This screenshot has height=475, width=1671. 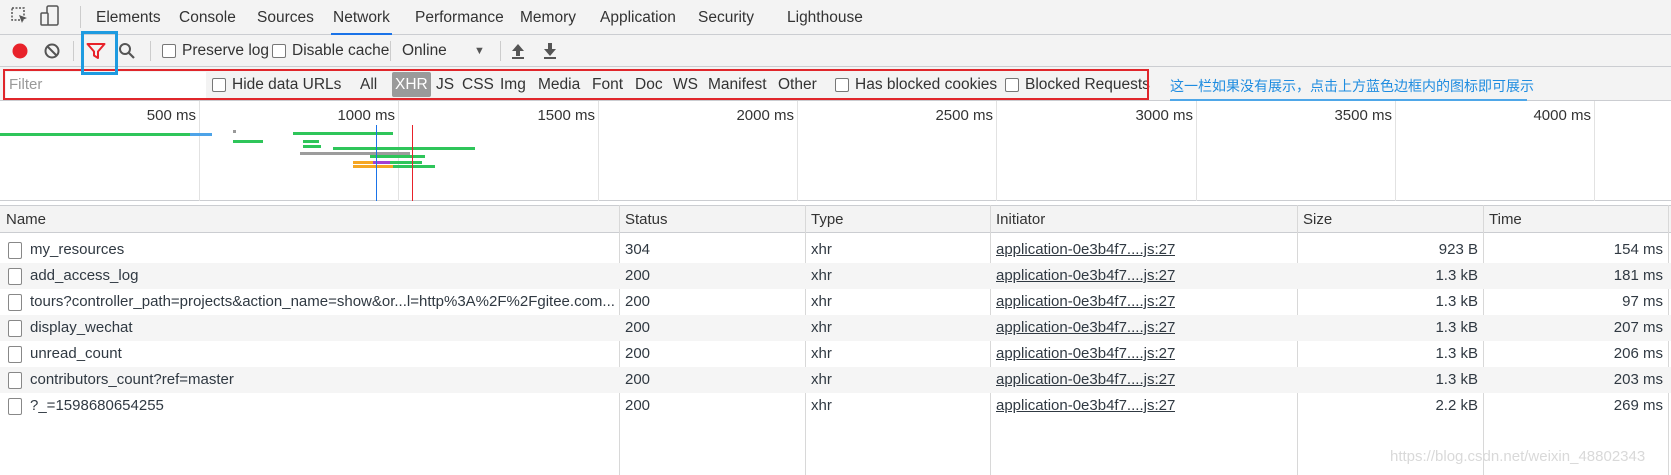 I want to click on request-size: 923 B, so click(x=1458, y=249).